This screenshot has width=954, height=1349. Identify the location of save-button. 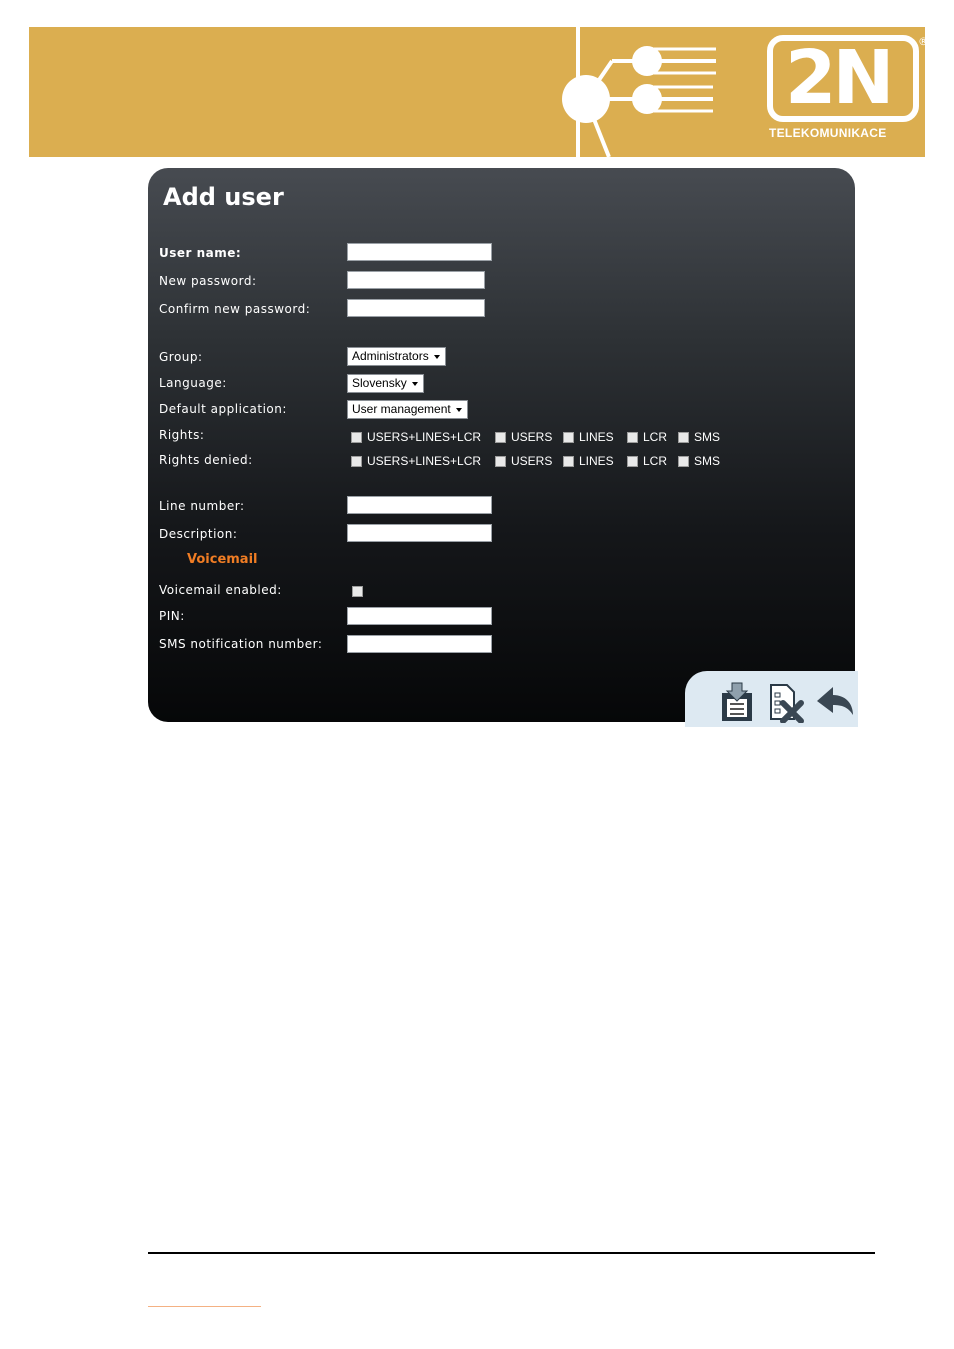
(738, 702).